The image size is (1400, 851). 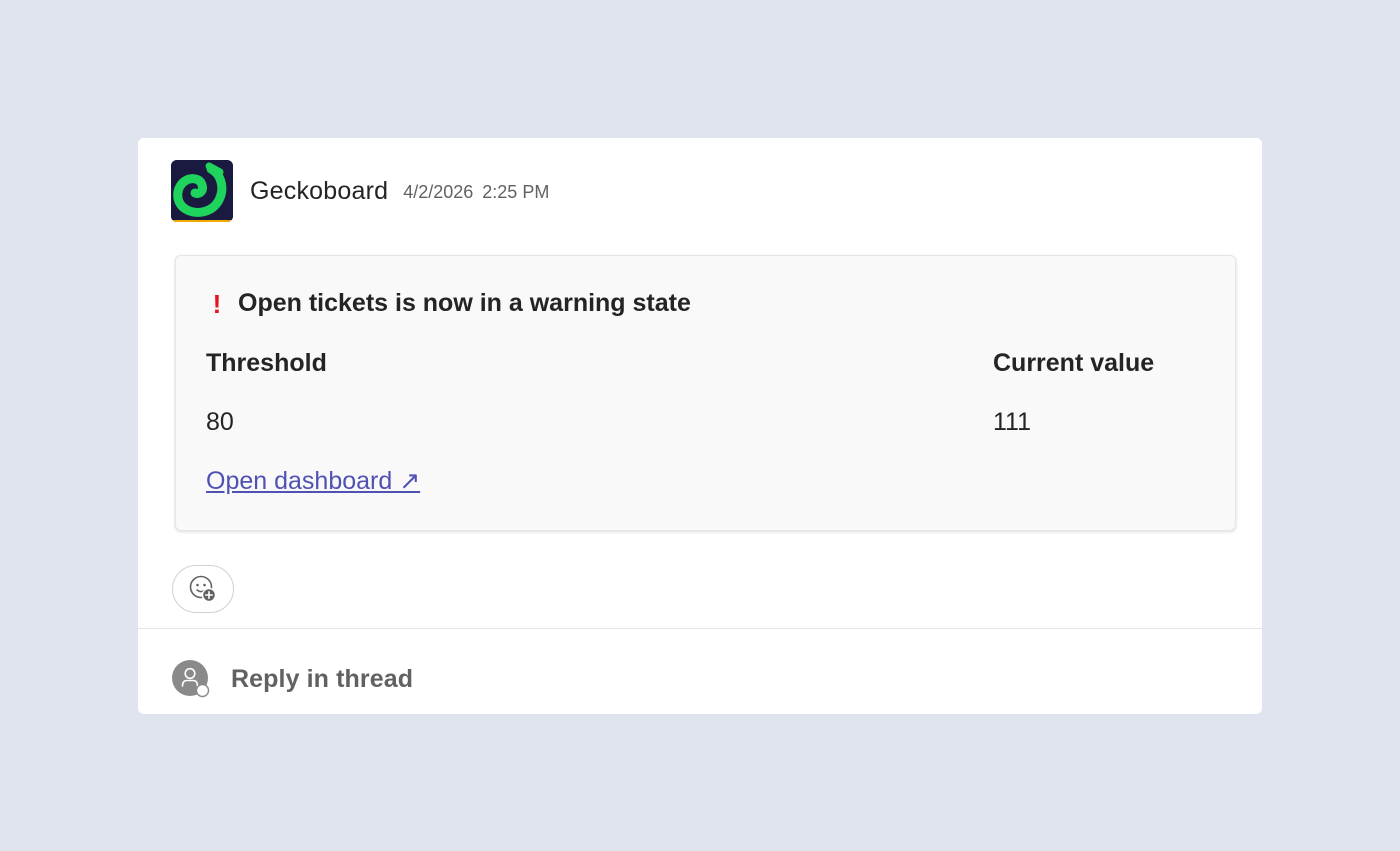 I want to click on message-timestamp: 4/2/2026 2:25 PM, so click(x=476, y=192).